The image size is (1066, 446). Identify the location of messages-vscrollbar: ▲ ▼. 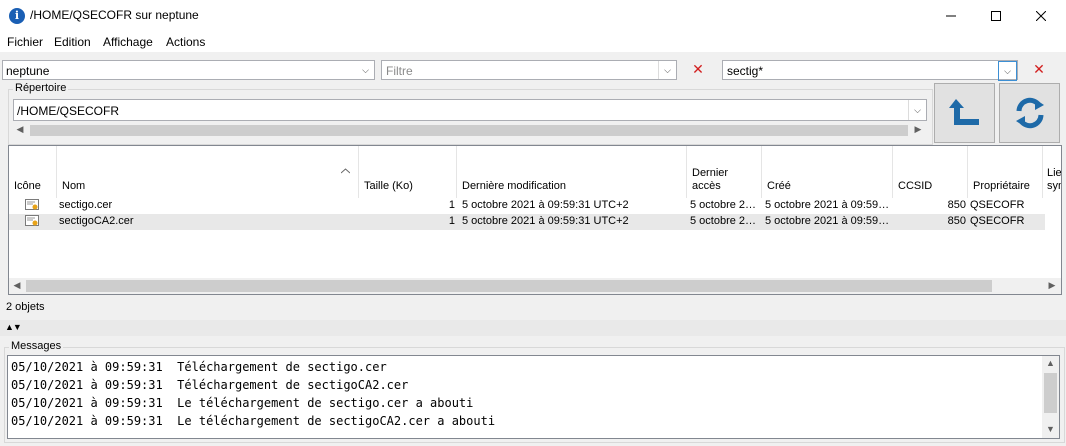
(1050, 397).